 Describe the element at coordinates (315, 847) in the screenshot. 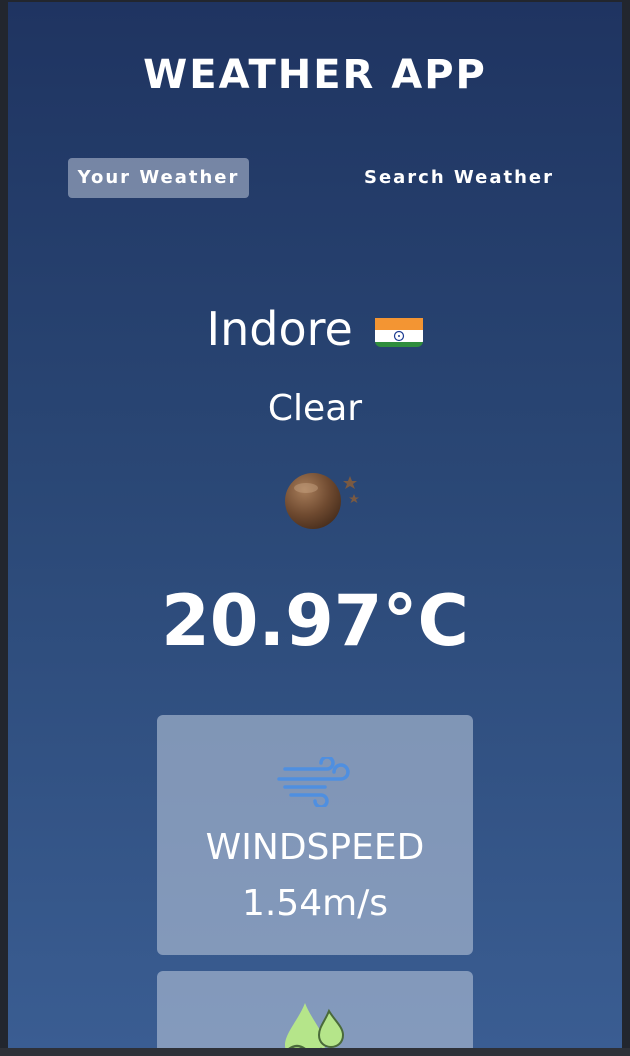

I see `windspeed-label: WINDSPEED` at that location.